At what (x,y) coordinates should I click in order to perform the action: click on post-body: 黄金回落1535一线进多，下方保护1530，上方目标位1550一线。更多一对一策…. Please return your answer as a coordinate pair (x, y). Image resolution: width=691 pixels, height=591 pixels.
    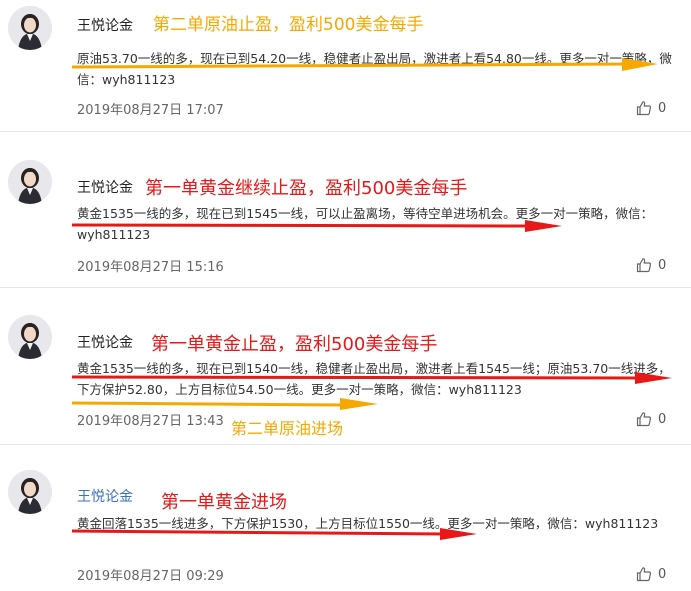
    Looking at the image, I should click on (368, 523).